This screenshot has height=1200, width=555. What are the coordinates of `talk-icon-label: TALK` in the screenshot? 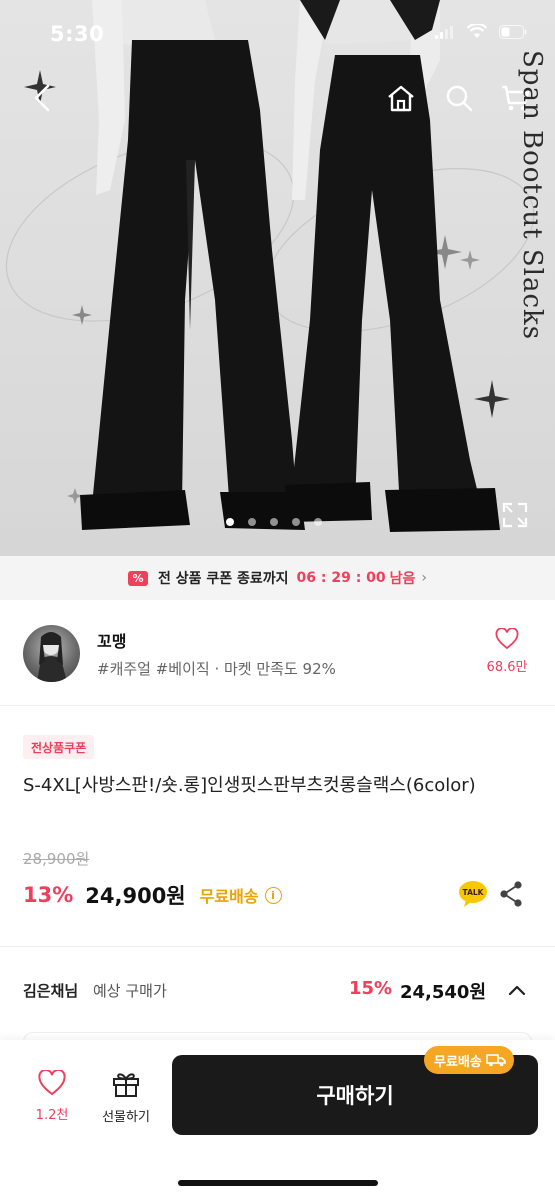 It's located at (474, 892).